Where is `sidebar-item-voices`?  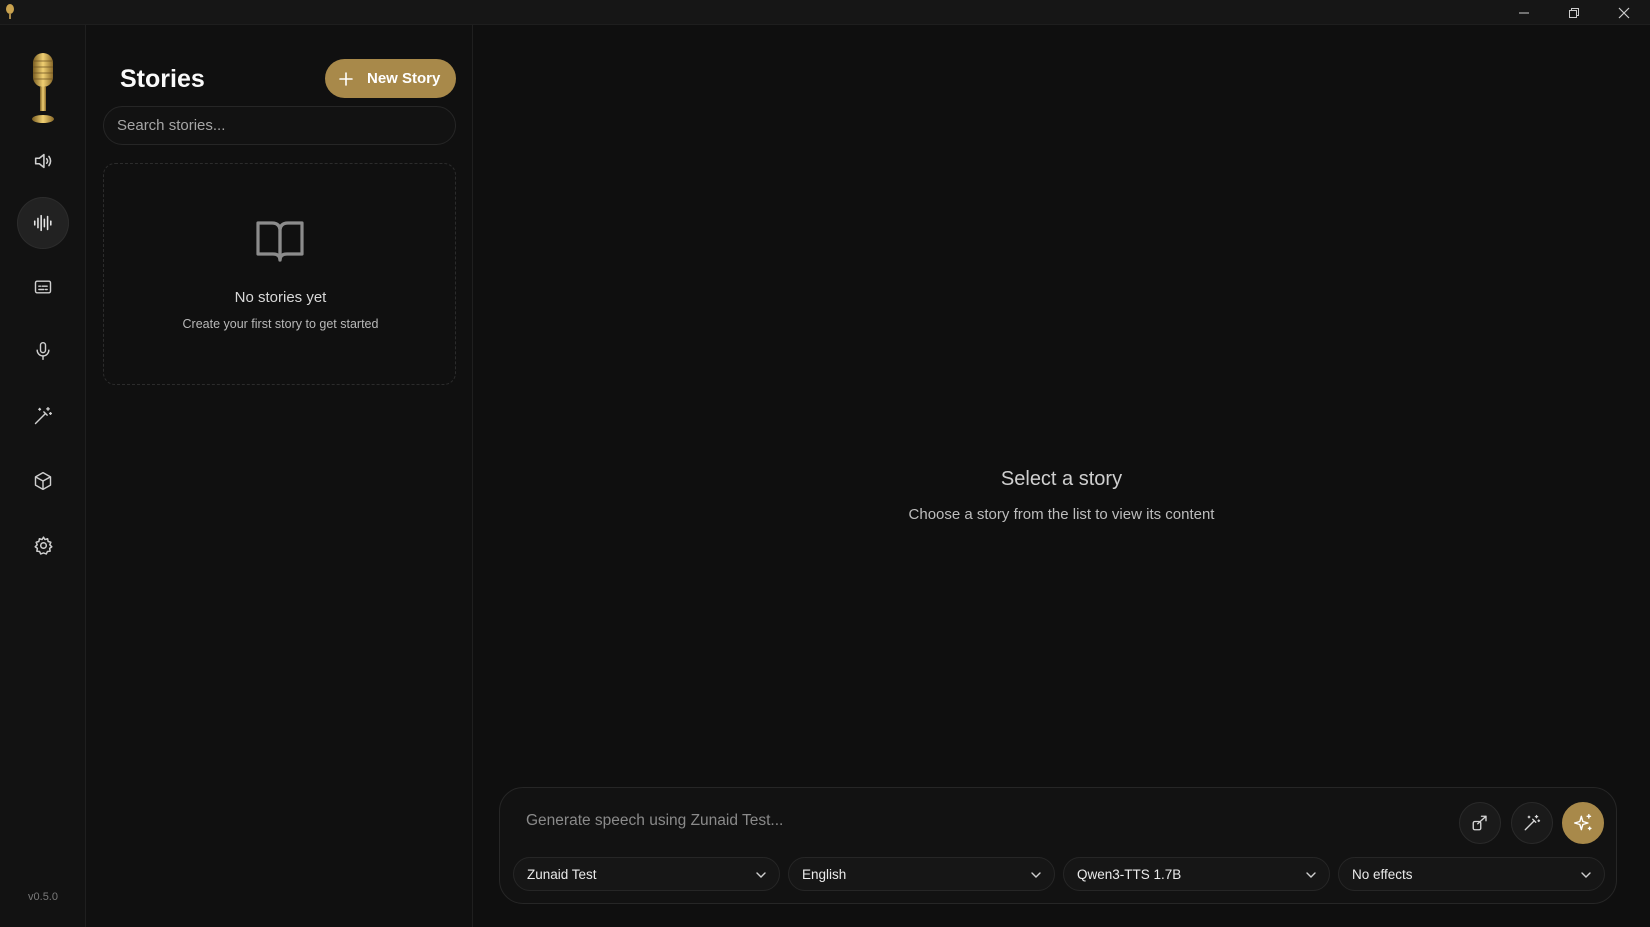 sidebar-item-voices is located at coordinates (43, 351).